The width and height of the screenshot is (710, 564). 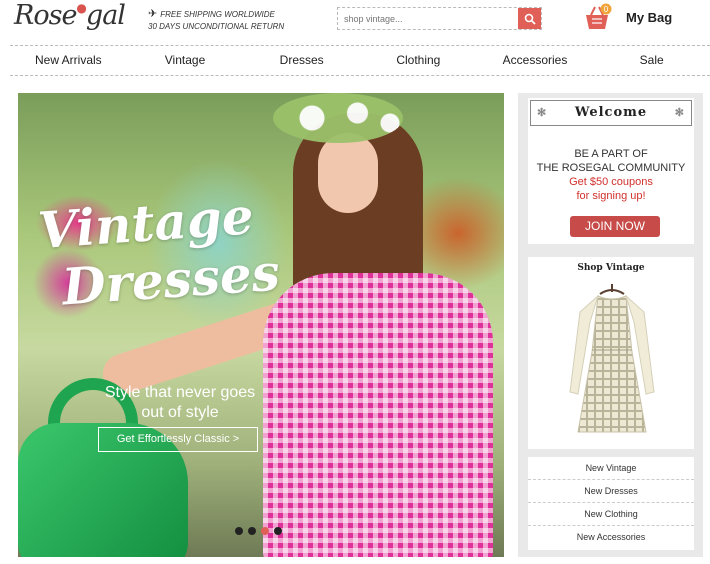 I want to click on shipping-line-1: FREE SHIPPING WORLDWIDE, so click(x=217, y=14).